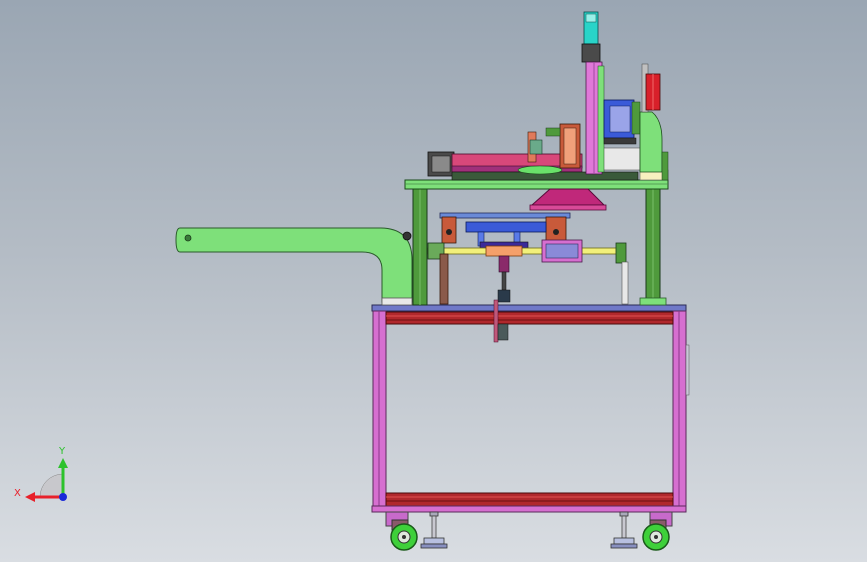 This screenshot has height=562, width=867. Describe the element at coordinates (529, 509) in the screenshot. I see `base-bottom-plate` at that location.